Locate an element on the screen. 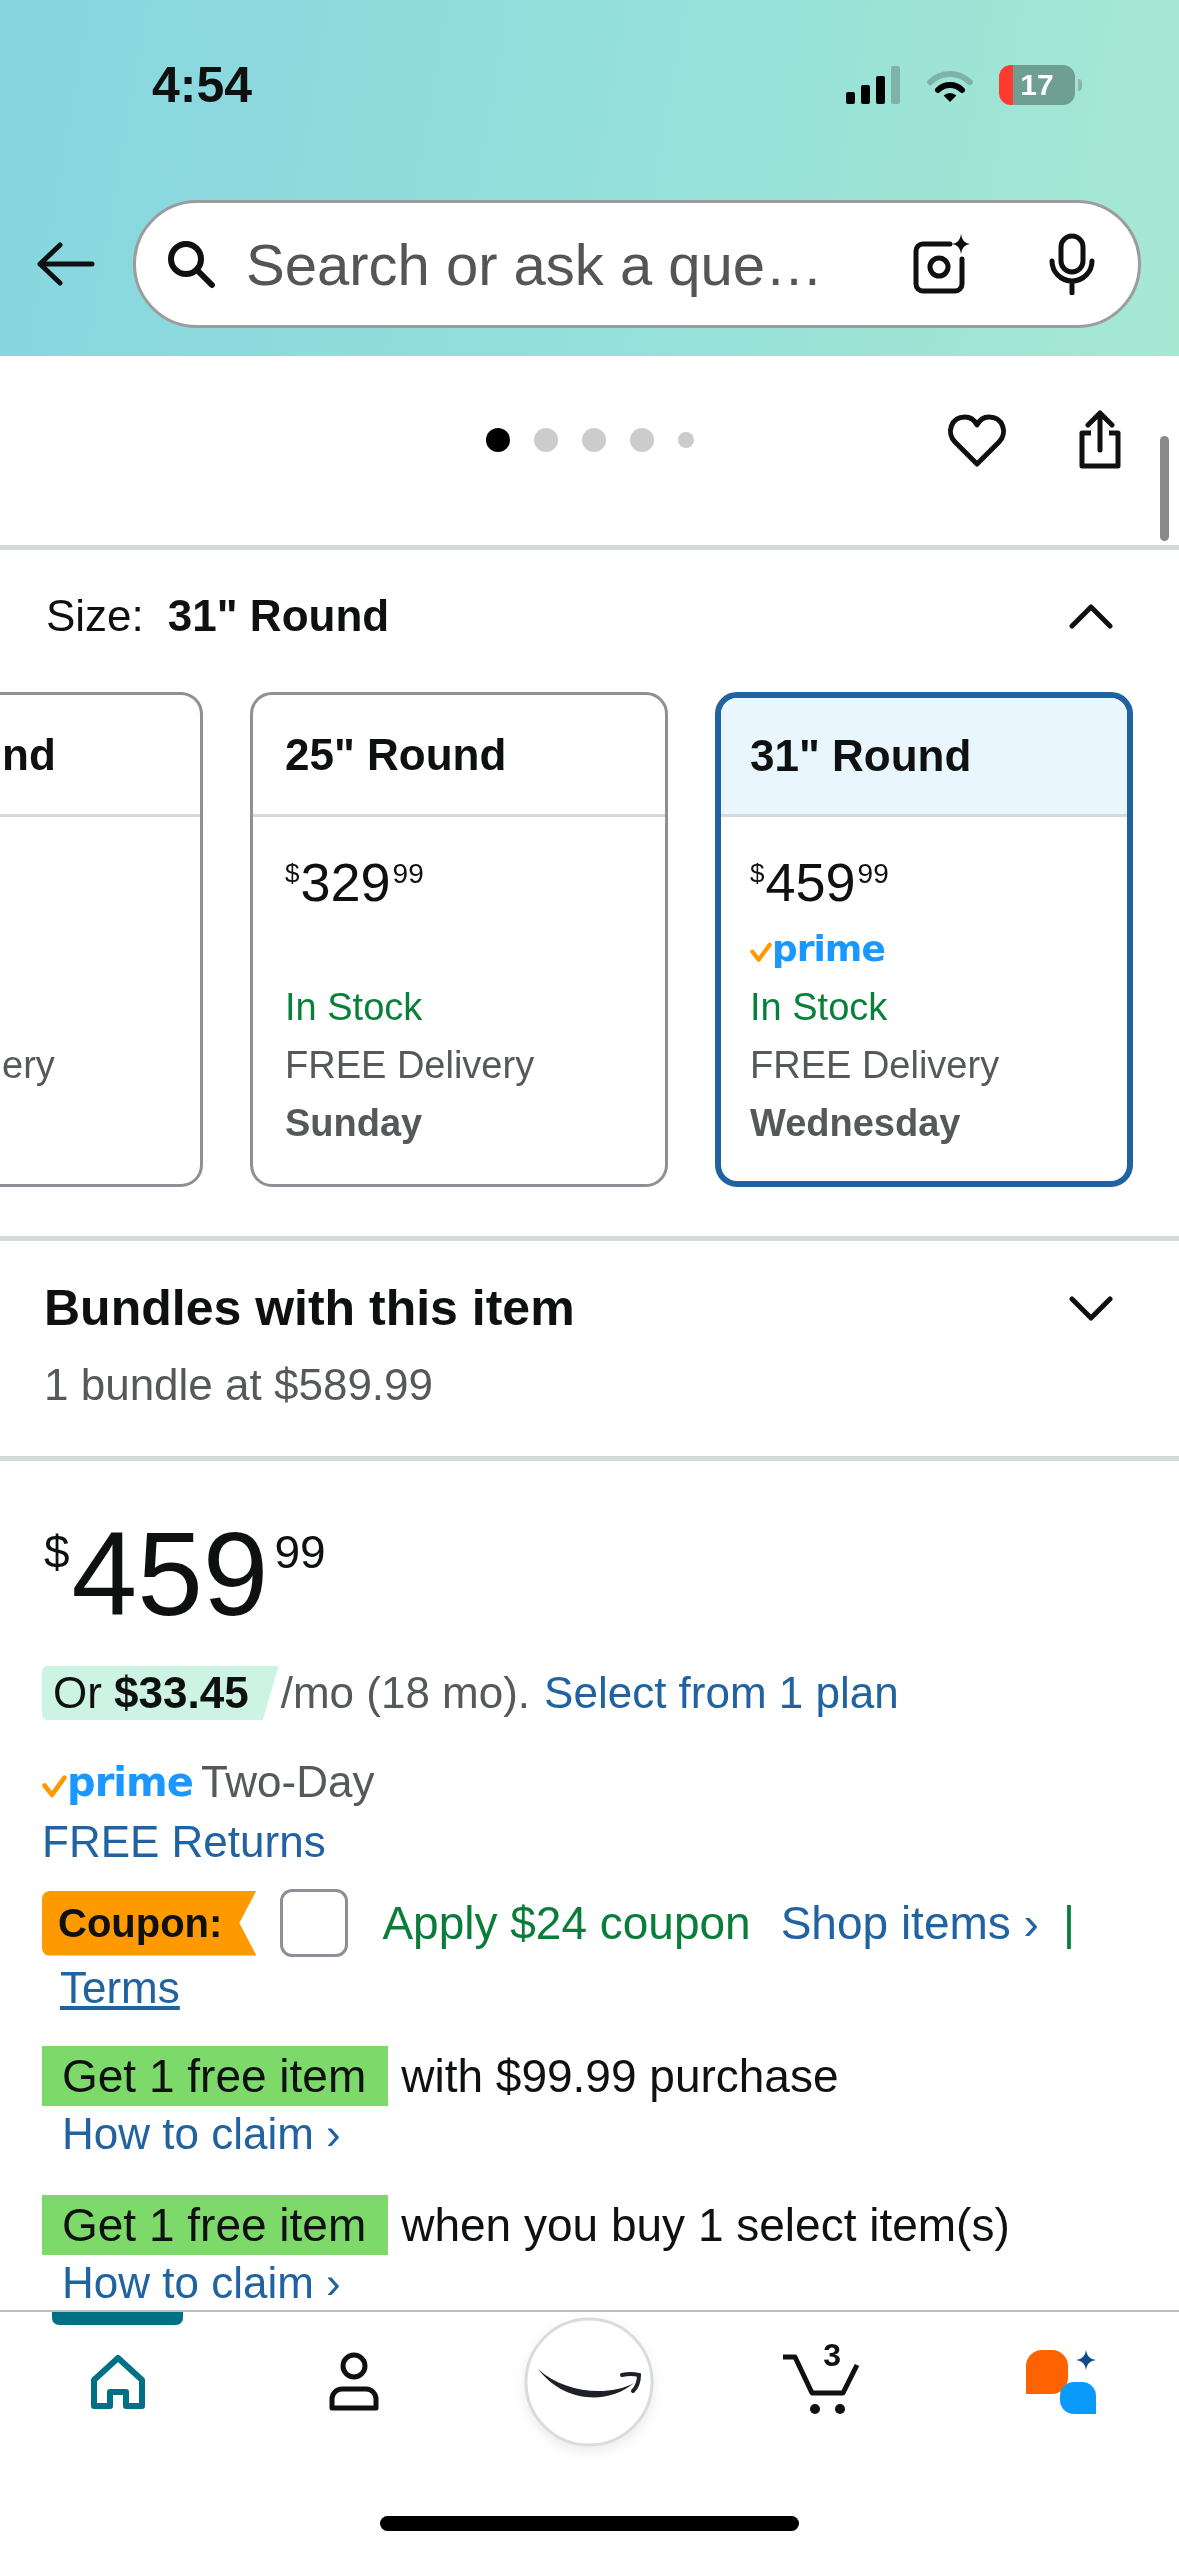  payment-term: /mo (18 mo). is located at coordinates (405, 1693).